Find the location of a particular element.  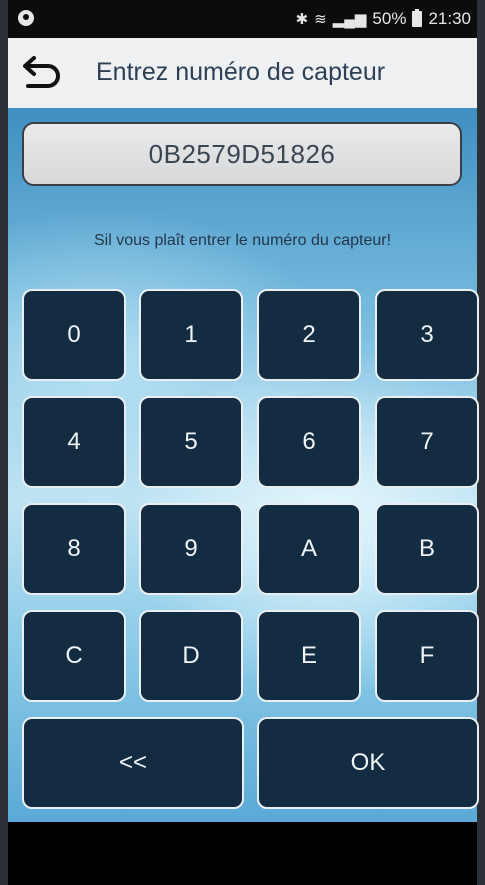

clock: 21:30 is located at coordinates (449, 18).